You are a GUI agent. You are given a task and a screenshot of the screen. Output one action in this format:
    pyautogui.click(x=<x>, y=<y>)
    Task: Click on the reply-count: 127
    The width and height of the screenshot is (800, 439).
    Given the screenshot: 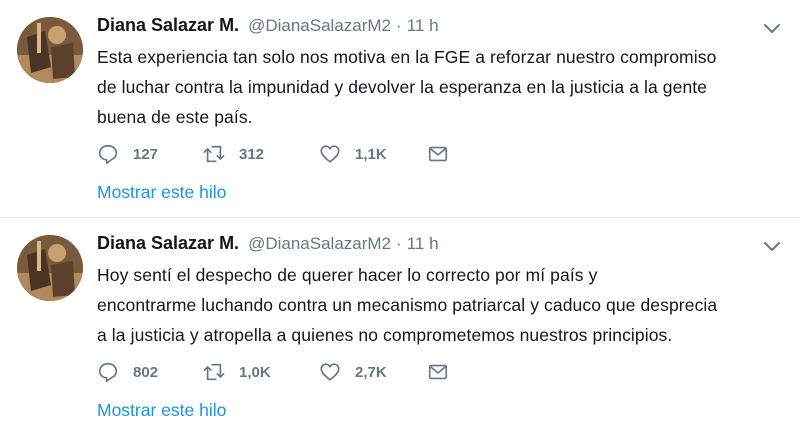 What is the action you would take?
    pyautogui.click(x=146, y=154)
    